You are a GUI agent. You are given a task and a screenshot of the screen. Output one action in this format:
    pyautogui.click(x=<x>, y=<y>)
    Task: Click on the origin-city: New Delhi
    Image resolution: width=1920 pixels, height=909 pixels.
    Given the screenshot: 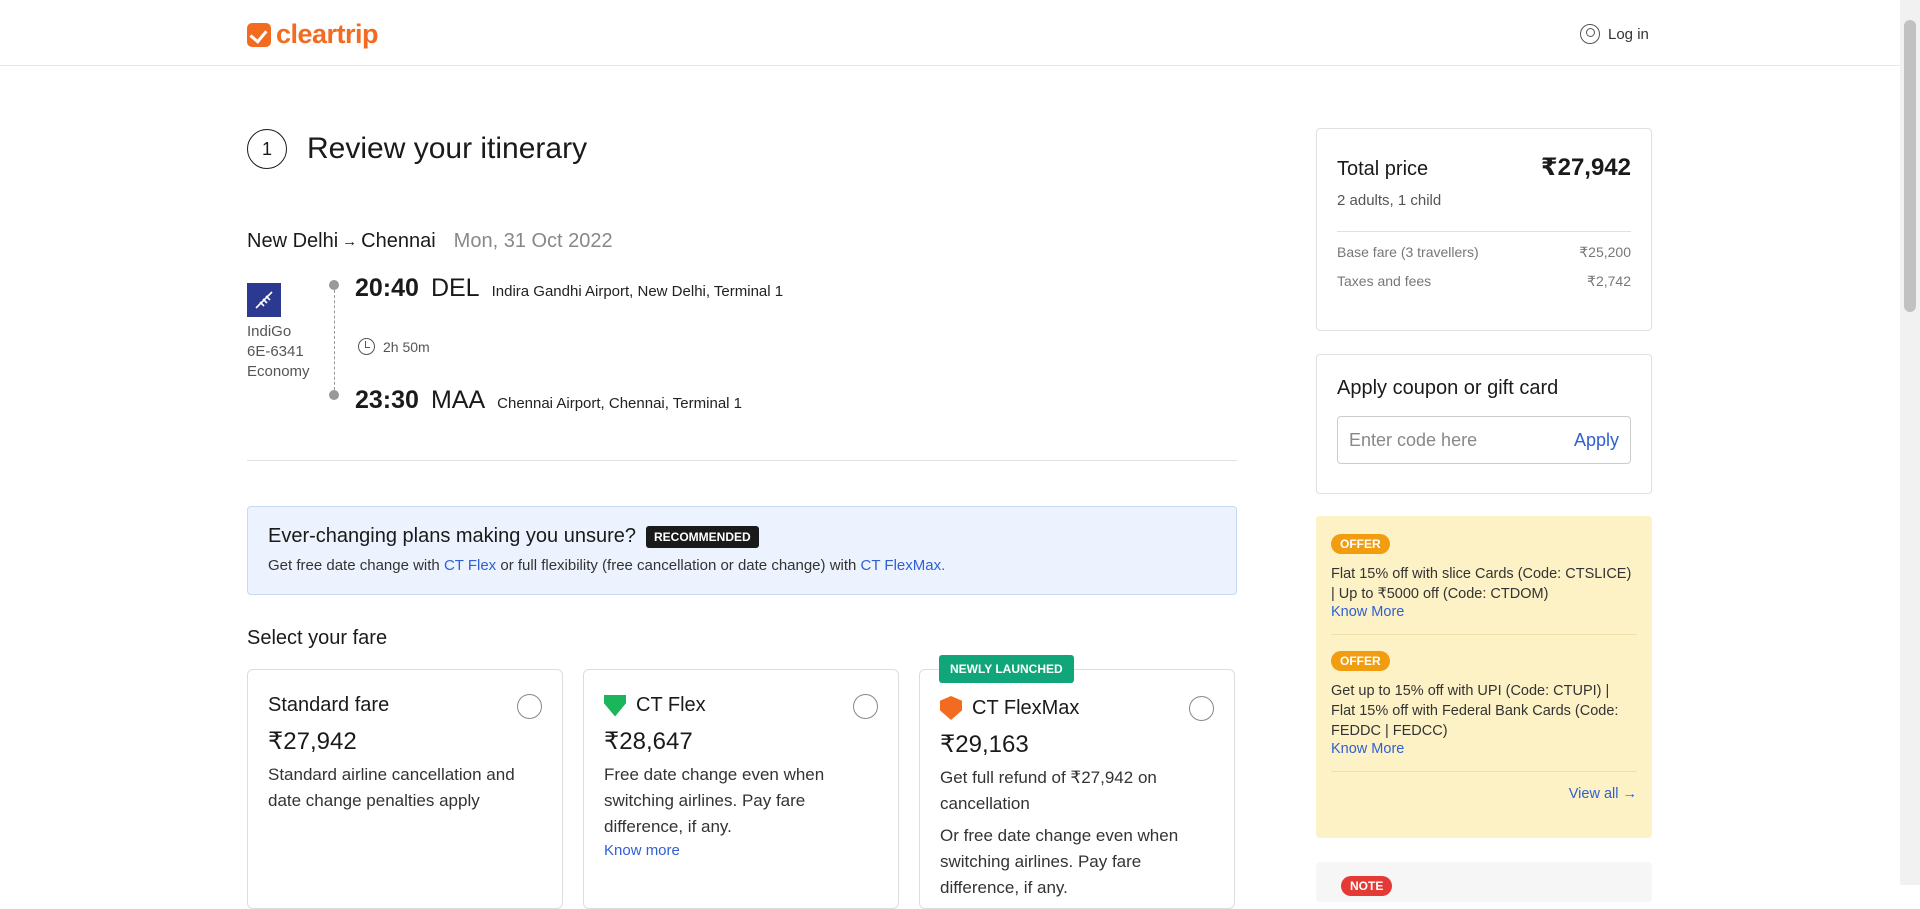 What is the action you would take?
    pyautogui.click(x=293, y=241)
    